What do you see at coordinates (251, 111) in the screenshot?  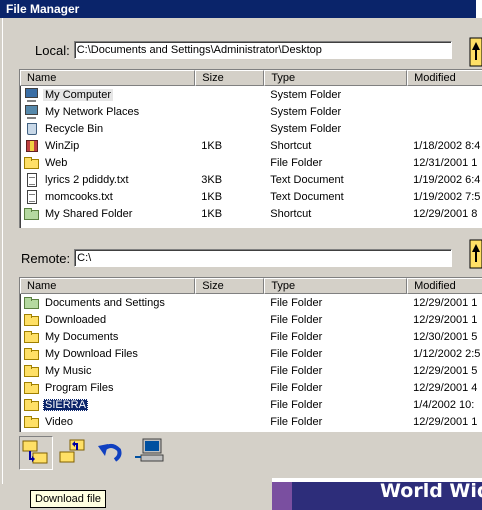 I see `local-file-row: My Network Places System Folder` at bounding box center [251, 111].